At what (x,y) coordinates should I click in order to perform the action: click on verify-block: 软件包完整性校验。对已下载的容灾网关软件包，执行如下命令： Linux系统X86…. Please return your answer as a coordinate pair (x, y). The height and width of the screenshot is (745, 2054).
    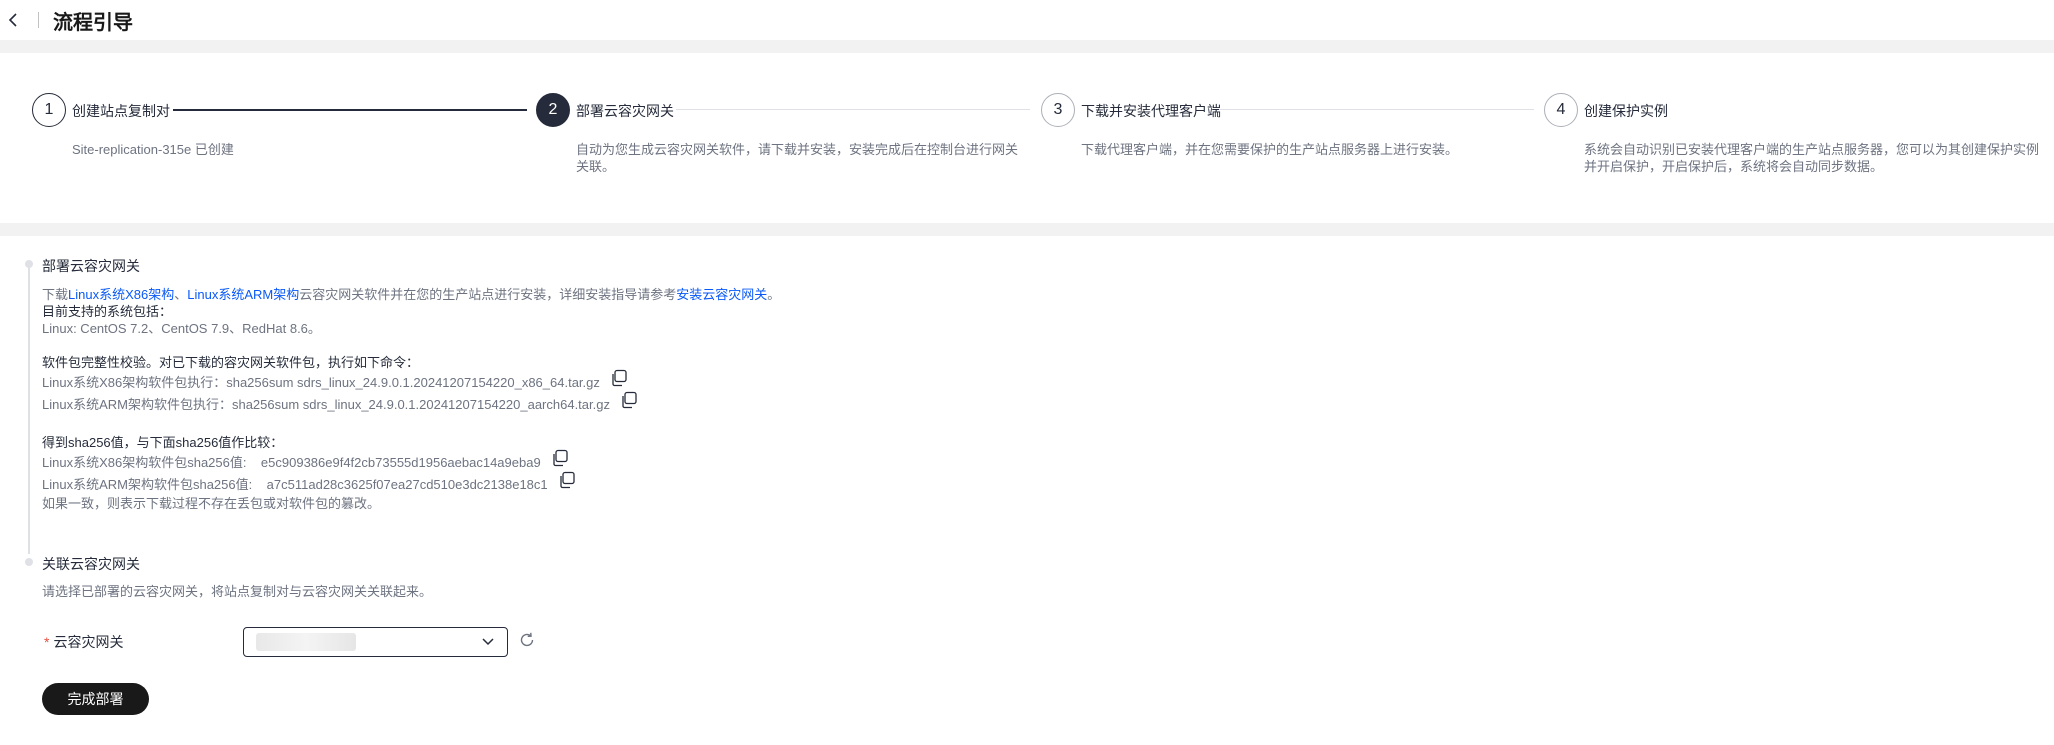
    Looking at the image, I should click on (742, 384).